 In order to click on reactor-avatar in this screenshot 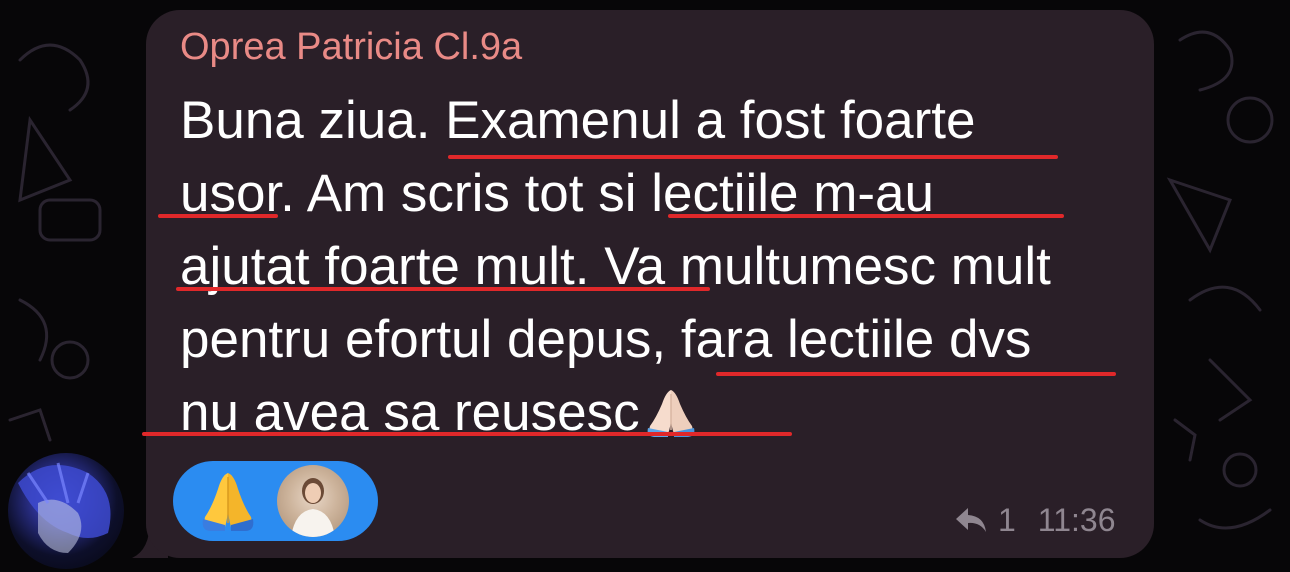, I will do `click(313, 501)`.